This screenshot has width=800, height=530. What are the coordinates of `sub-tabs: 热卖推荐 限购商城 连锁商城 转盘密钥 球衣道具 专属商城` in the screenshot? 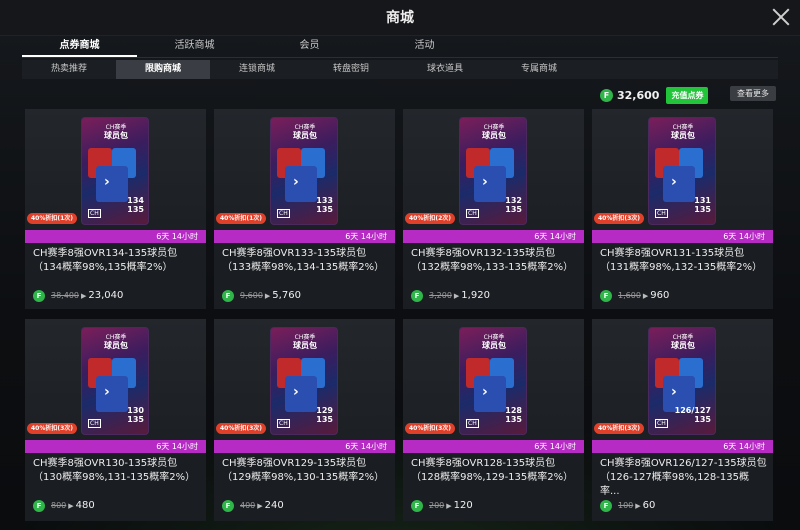 It's located at (400, 69).